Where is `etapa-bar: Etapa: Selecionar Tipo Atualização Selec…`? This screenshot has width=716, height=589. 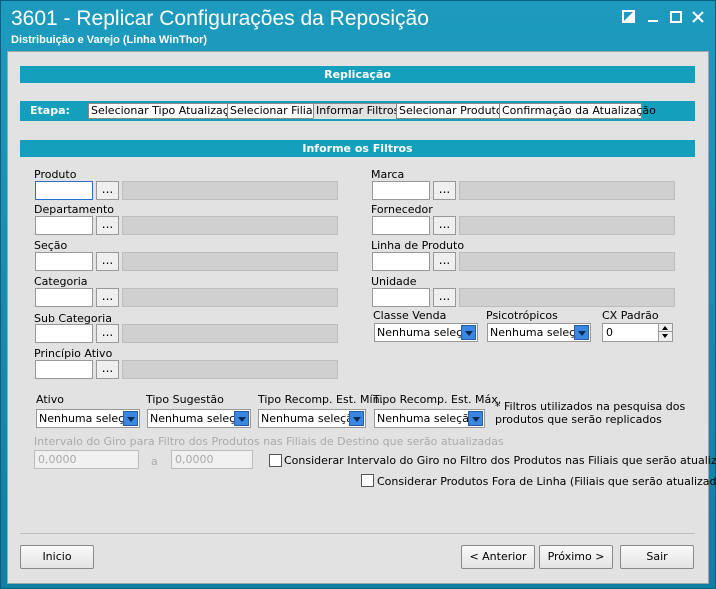 etapa-bar: Etapa: Selecionar Tipo Atualização Selec… is located at coordinates (357, 111).